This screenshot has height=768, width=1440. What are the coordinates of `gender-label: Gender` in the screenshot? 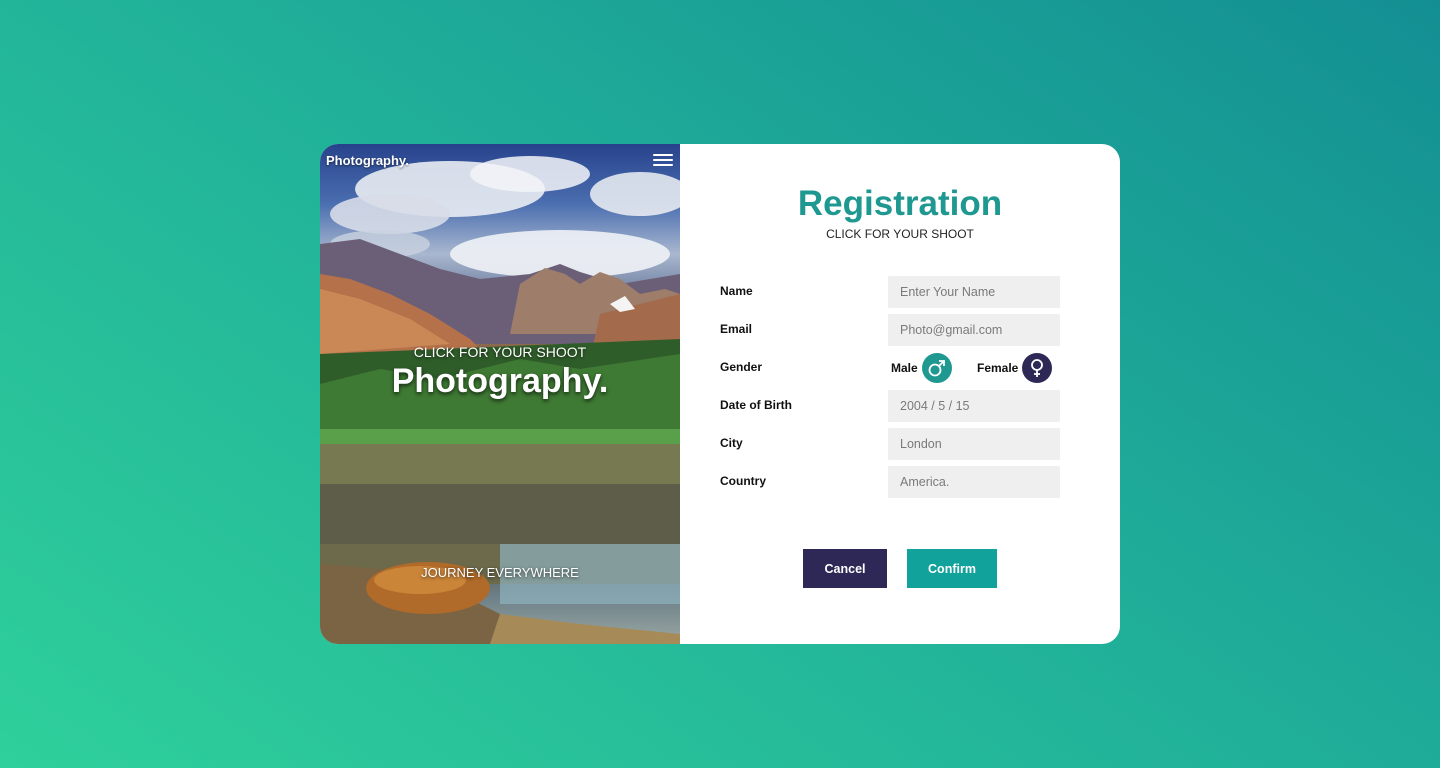 It's located at (741, 367).